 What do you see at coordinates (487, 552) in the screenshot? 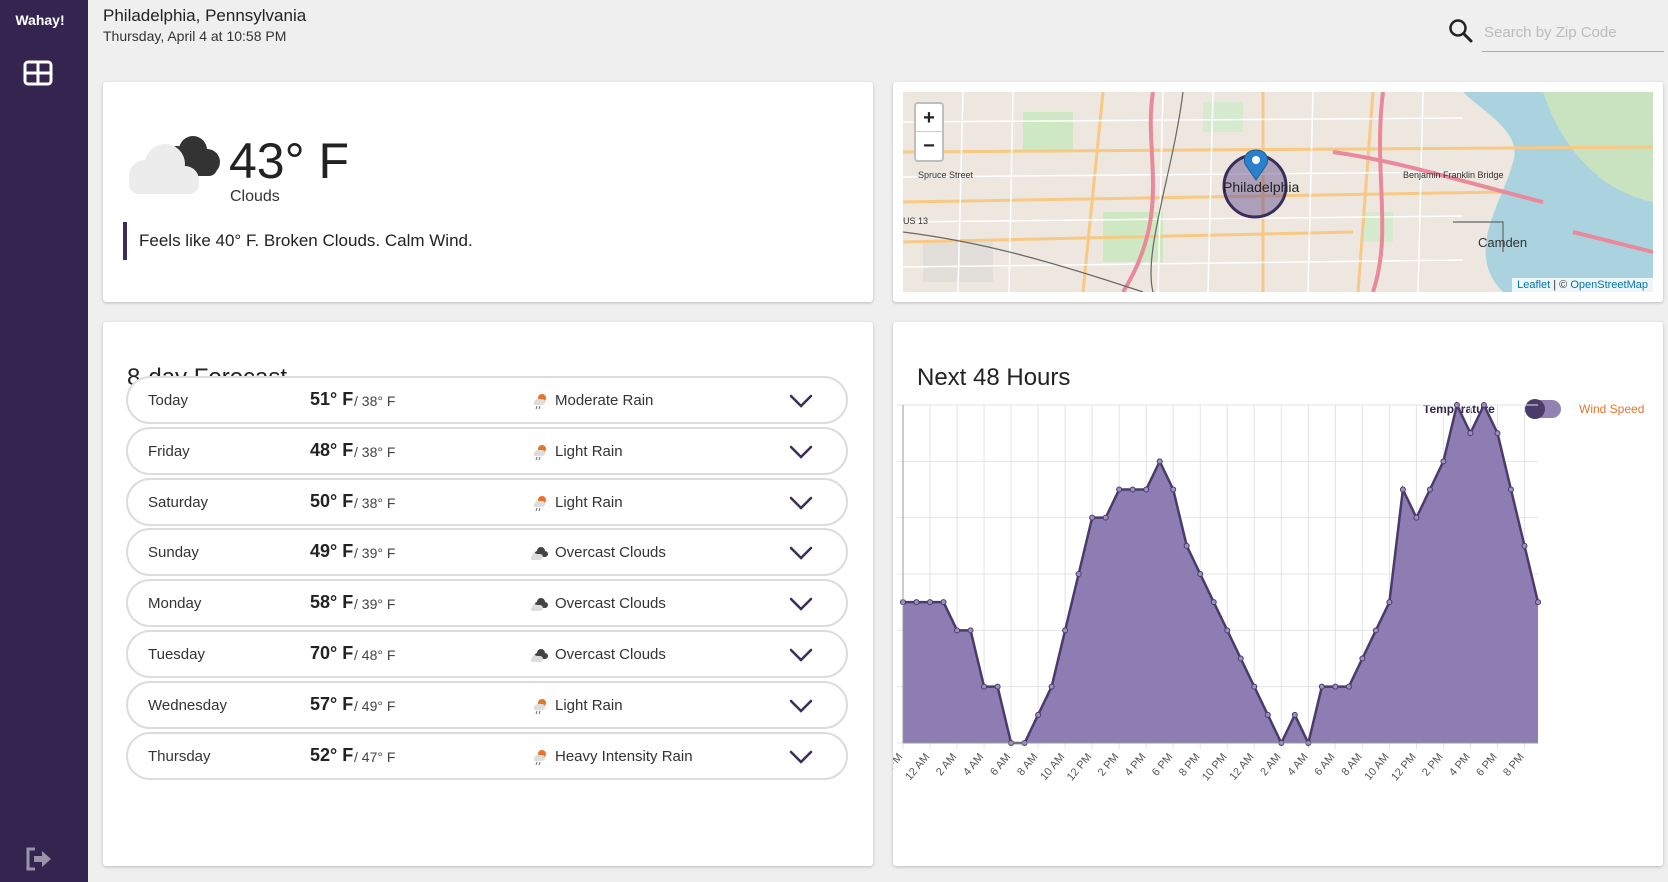
I see `forecast-row: Sunday 49° F/ 39° F Overcast Clouds` at bounding box center [487, 552].